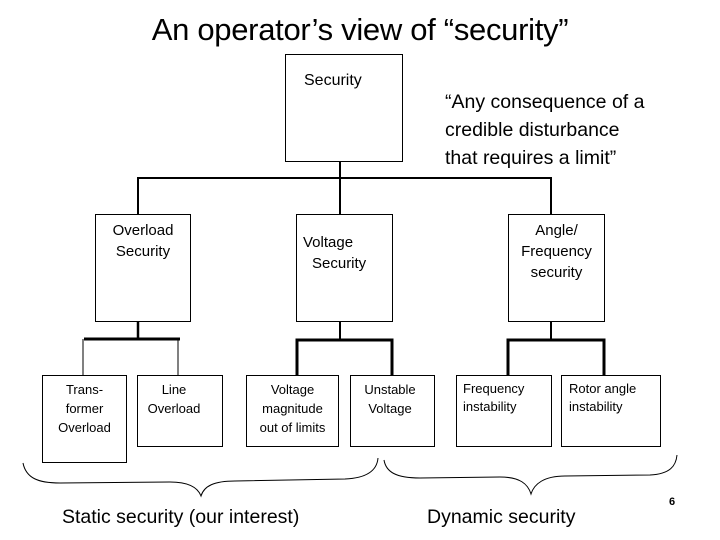  I want to click on frequency-instability-box: Frequency instability, so click(504, 411).